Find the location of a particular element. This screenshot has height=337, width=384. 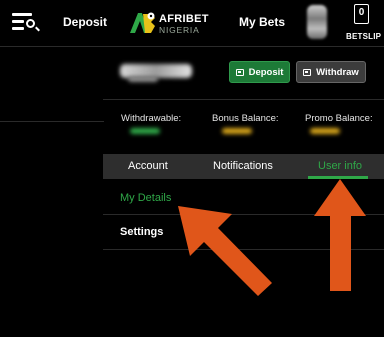

arrow-to-my-details is located at coordinates (225, 251).